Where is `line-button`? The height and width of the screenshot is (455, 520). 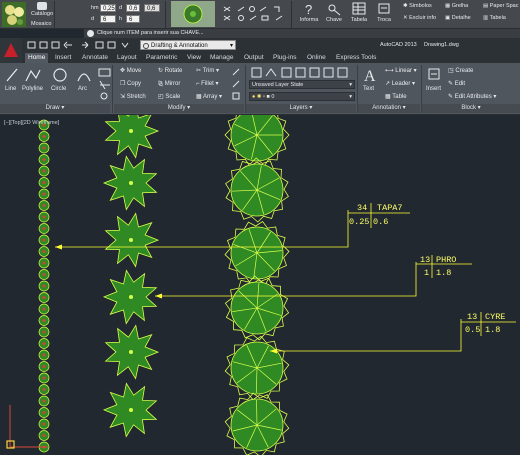 line-button is located at coordinates (12, 77).